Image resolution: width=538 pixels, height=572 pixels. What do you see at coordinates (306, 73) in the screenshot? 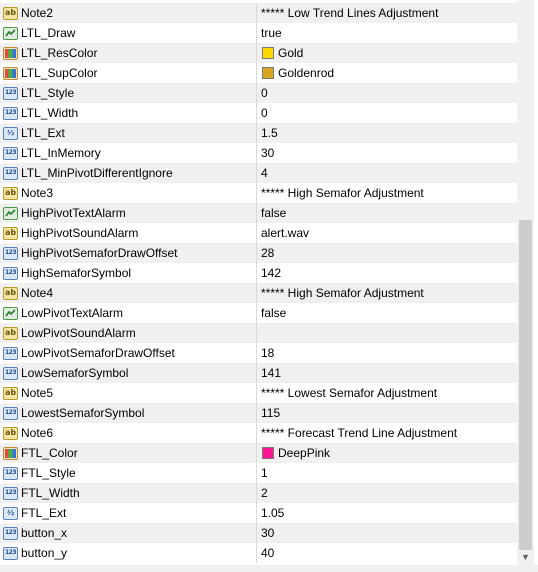
I see `parameter-value: Goldenrod` at bounding box center [306, 73].